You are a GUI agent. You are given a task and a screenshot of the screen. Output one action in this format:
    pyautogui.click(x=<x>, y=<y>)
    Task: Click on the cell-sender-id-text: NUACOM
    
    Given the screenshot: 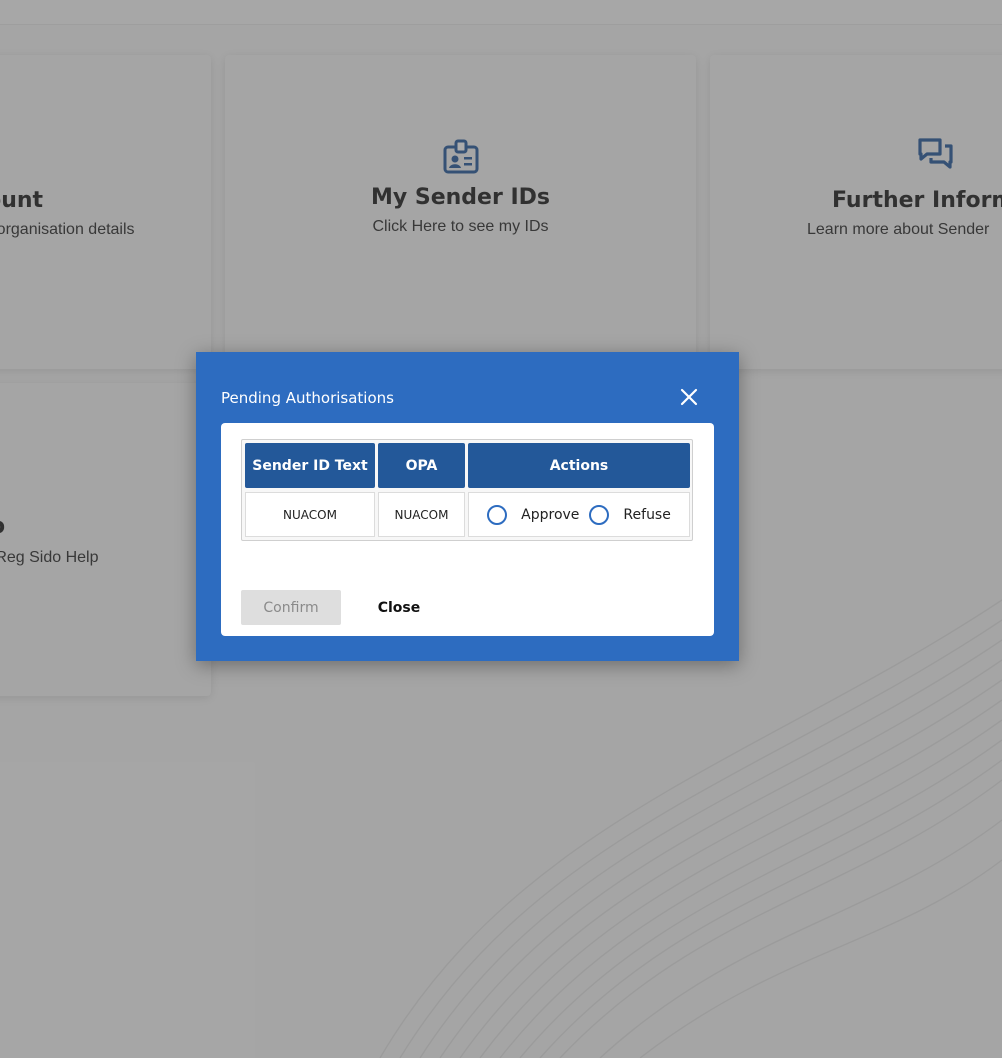 What is the action you would take?
    pyautogui.click(x=310, y=514)
    